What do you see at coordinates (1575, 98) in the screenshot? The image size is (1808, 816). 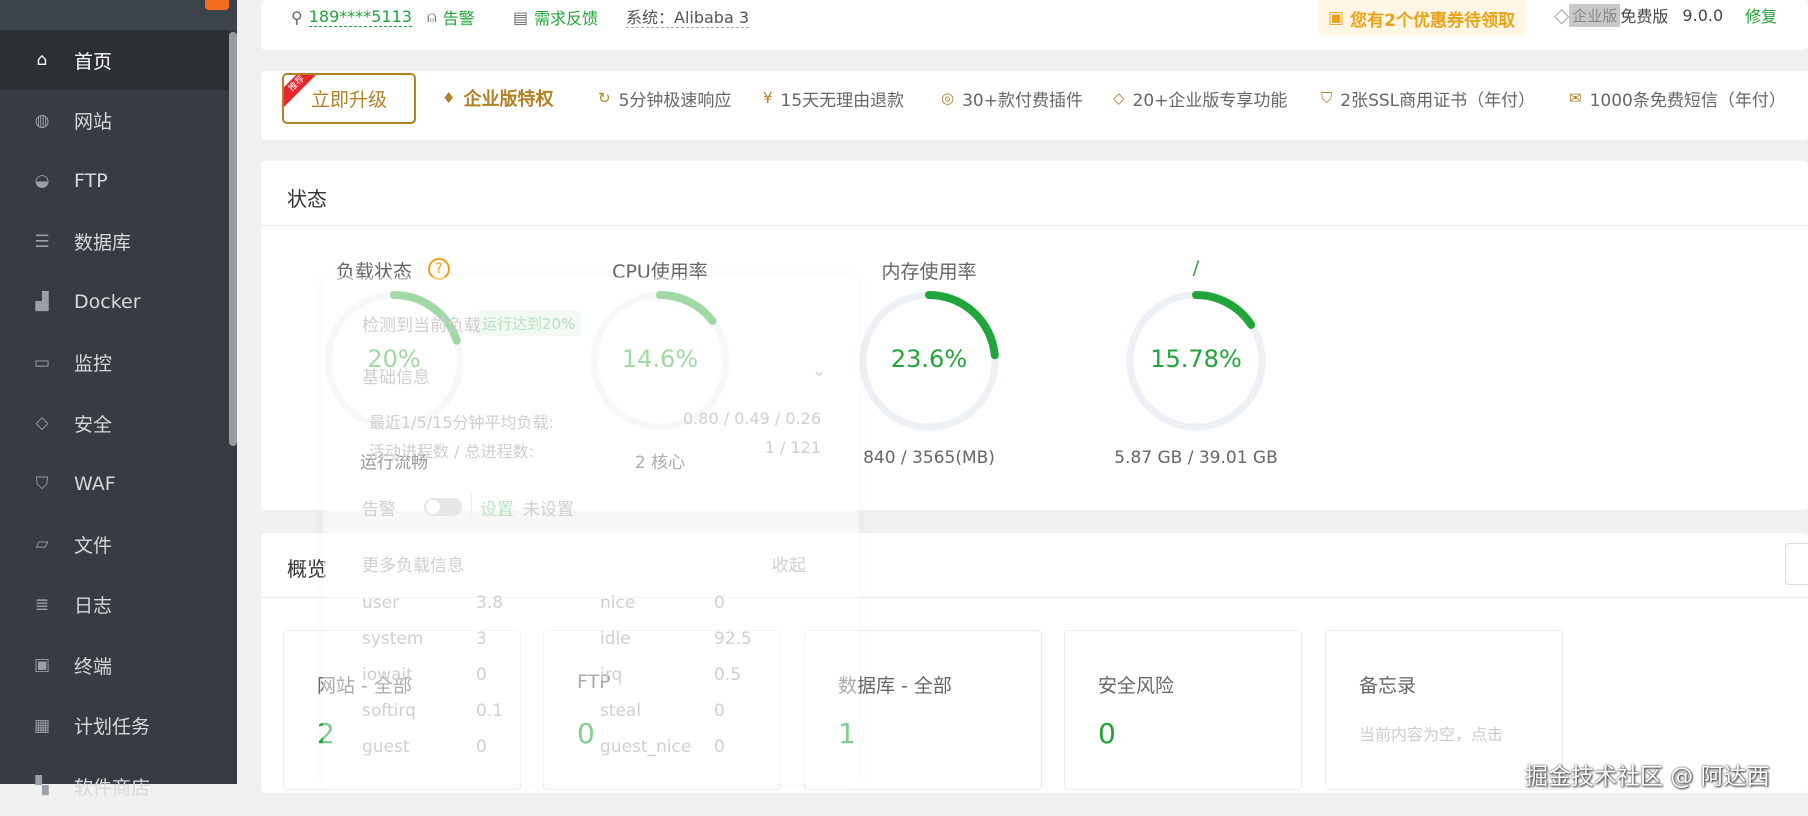 I see `feature-icon: ✉` at bounding box center [1575, 98].